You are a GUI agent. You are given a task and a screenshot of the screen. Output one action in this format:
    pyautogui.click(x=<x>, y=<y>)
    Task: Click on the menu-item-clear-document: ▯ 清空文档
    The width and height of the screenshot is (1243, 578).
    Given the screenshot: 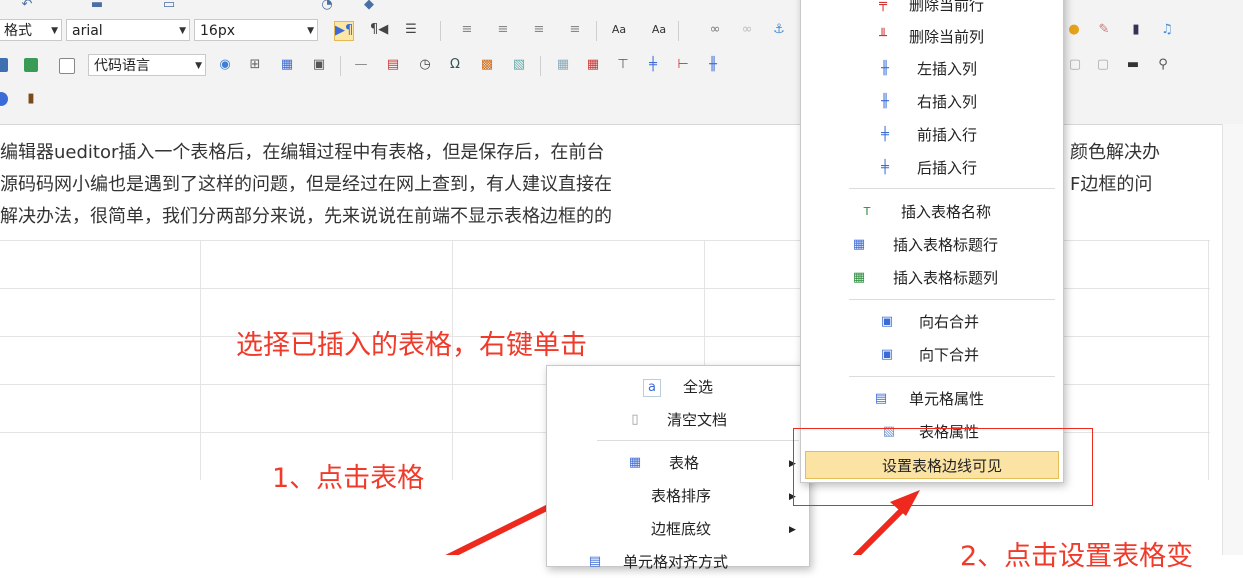 What is the action you would take?
    pyautogui.click(x=678, y=420)
    